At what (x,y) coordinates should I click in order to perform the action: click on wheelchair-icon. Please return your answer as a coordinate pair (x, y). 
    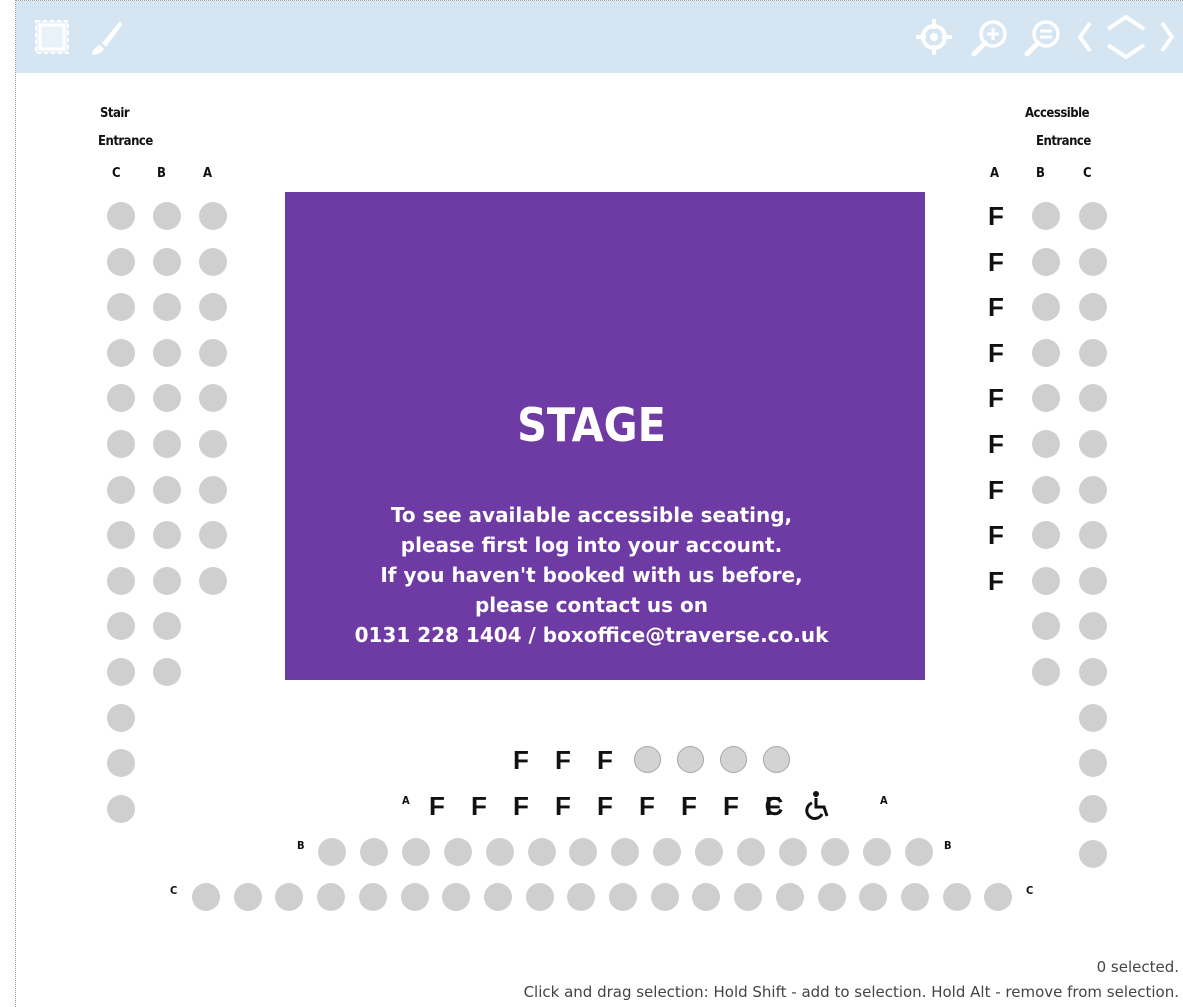
    Looking at the image, I should click on (818, 805).